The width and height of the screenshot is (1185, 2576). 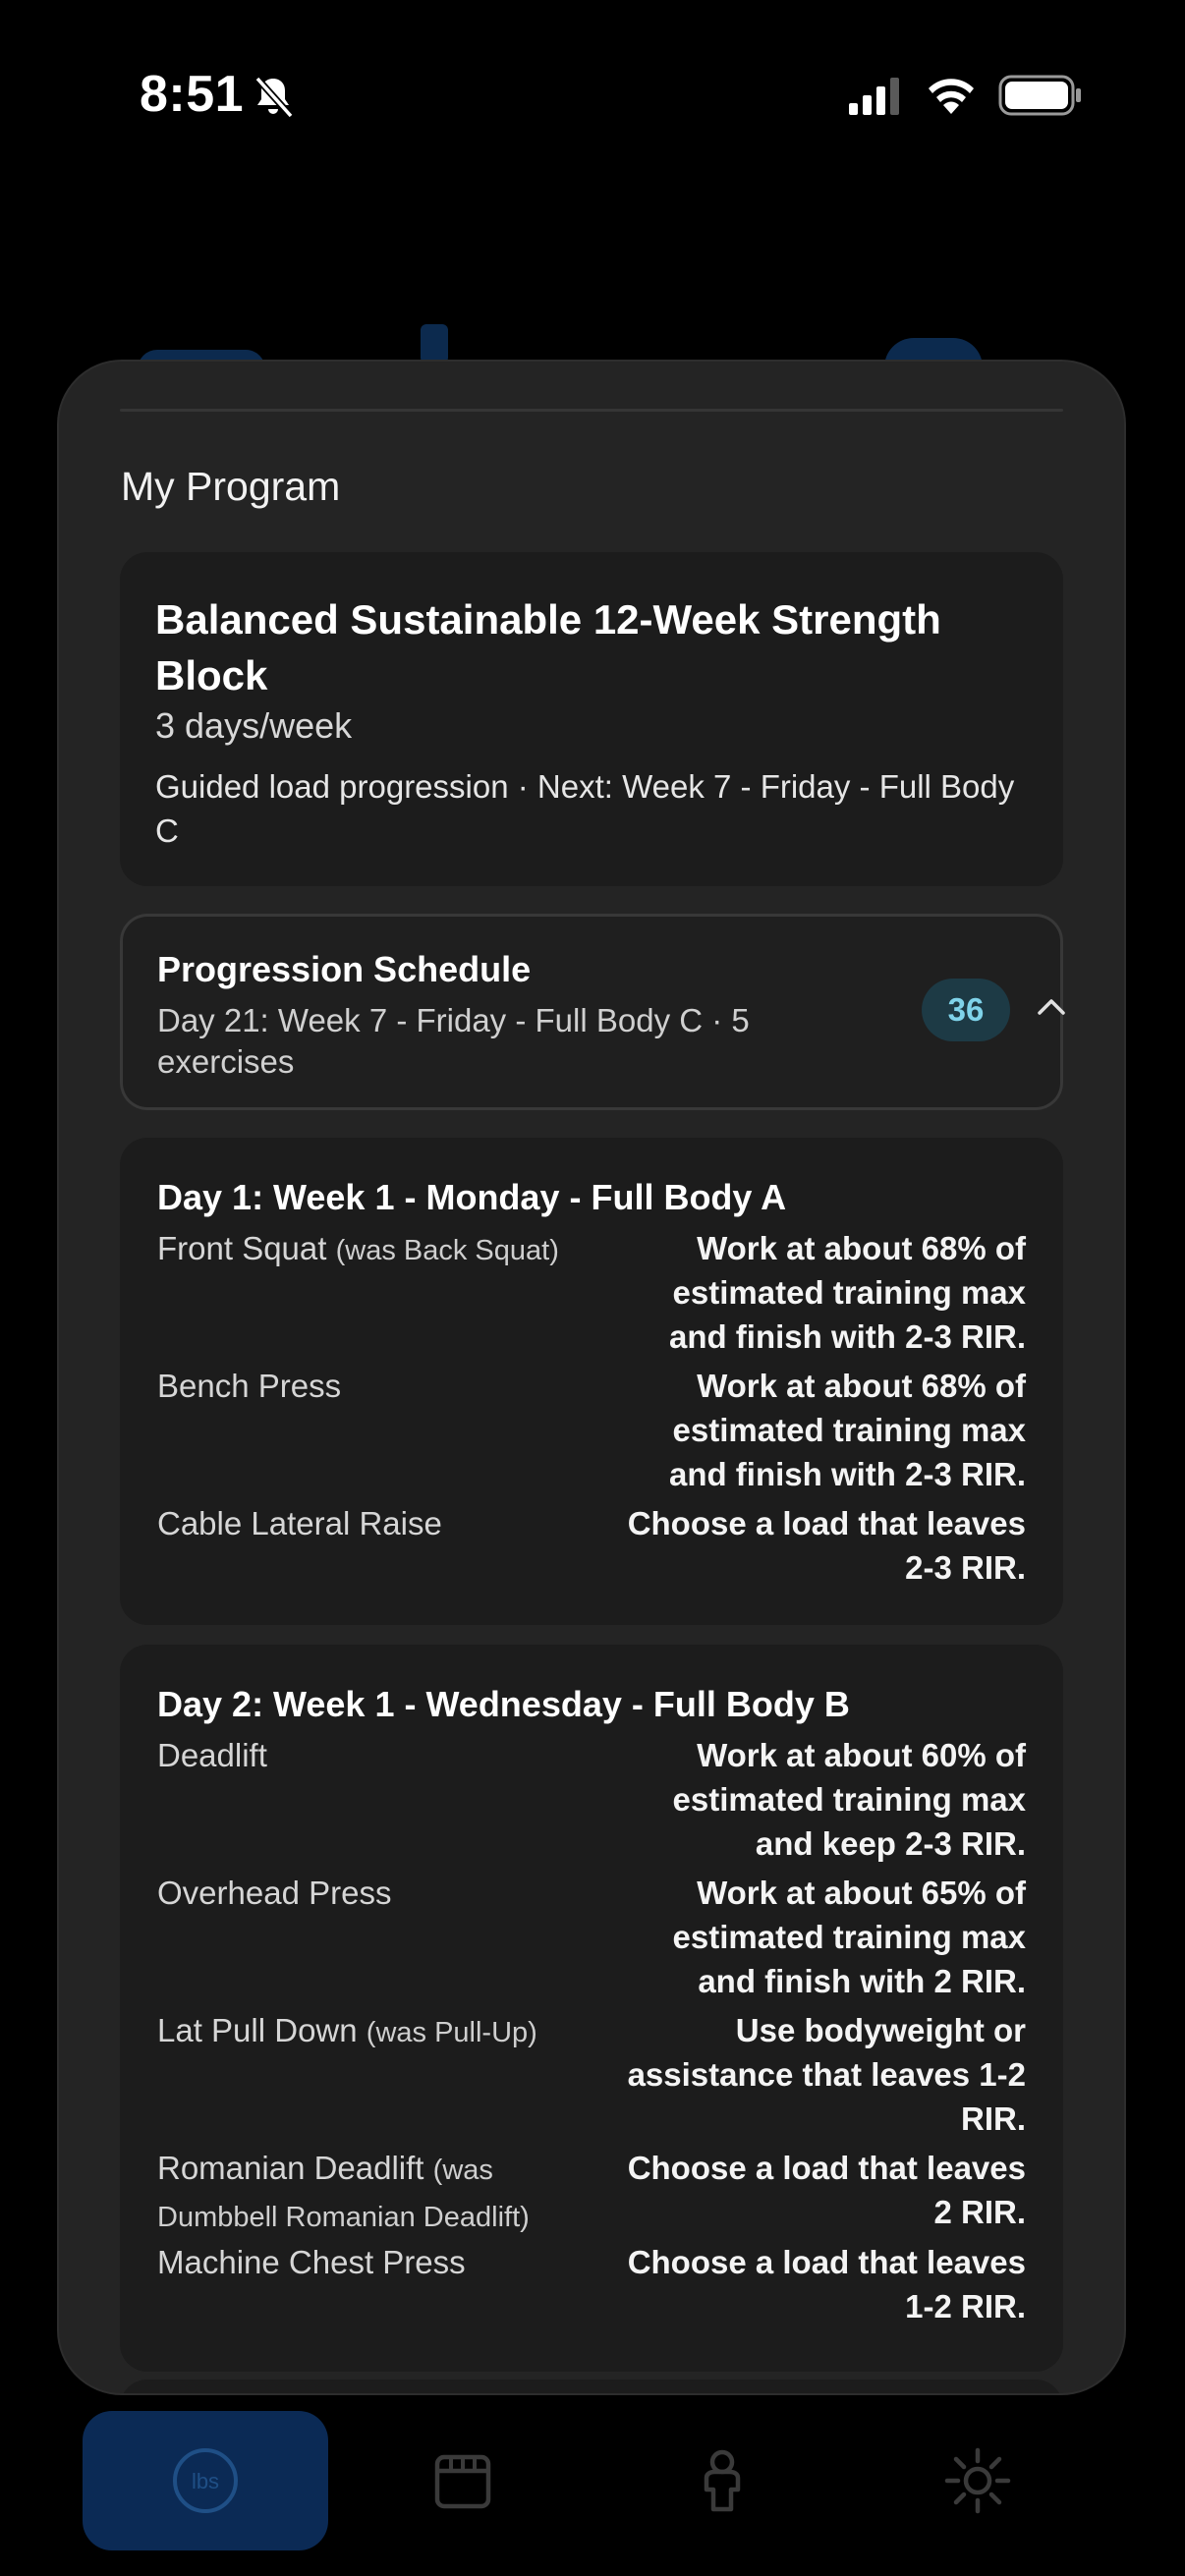 What do you see at coordinates (827, 2284) in the screenshot?
I see `exercise-target: Choose a load that leaves 1-2 RIR.` at bounding box center [827, 2284].